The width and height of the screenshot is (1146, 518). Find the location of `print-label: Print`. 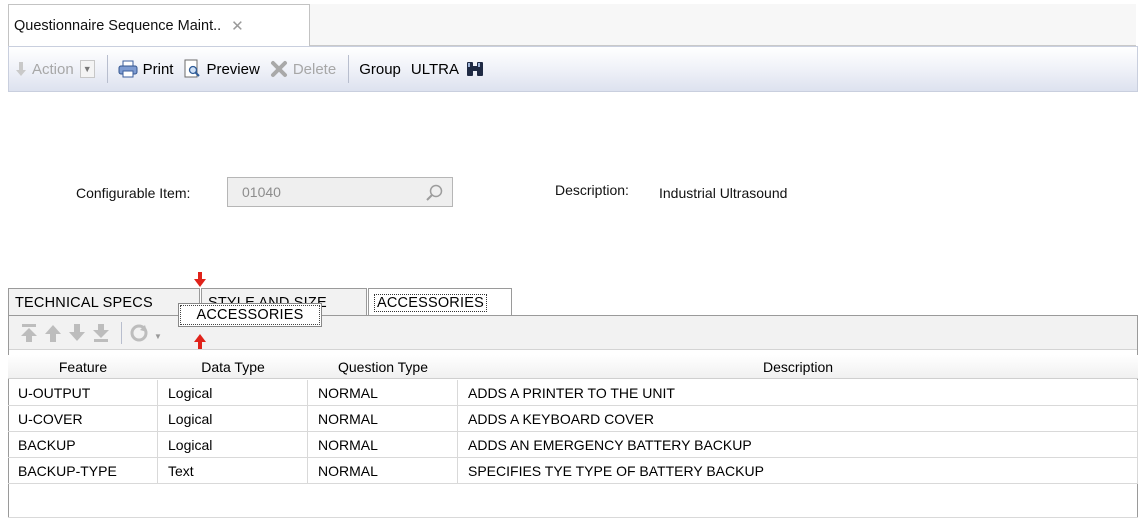

print-label: Print is located at coordinates (158, 69).